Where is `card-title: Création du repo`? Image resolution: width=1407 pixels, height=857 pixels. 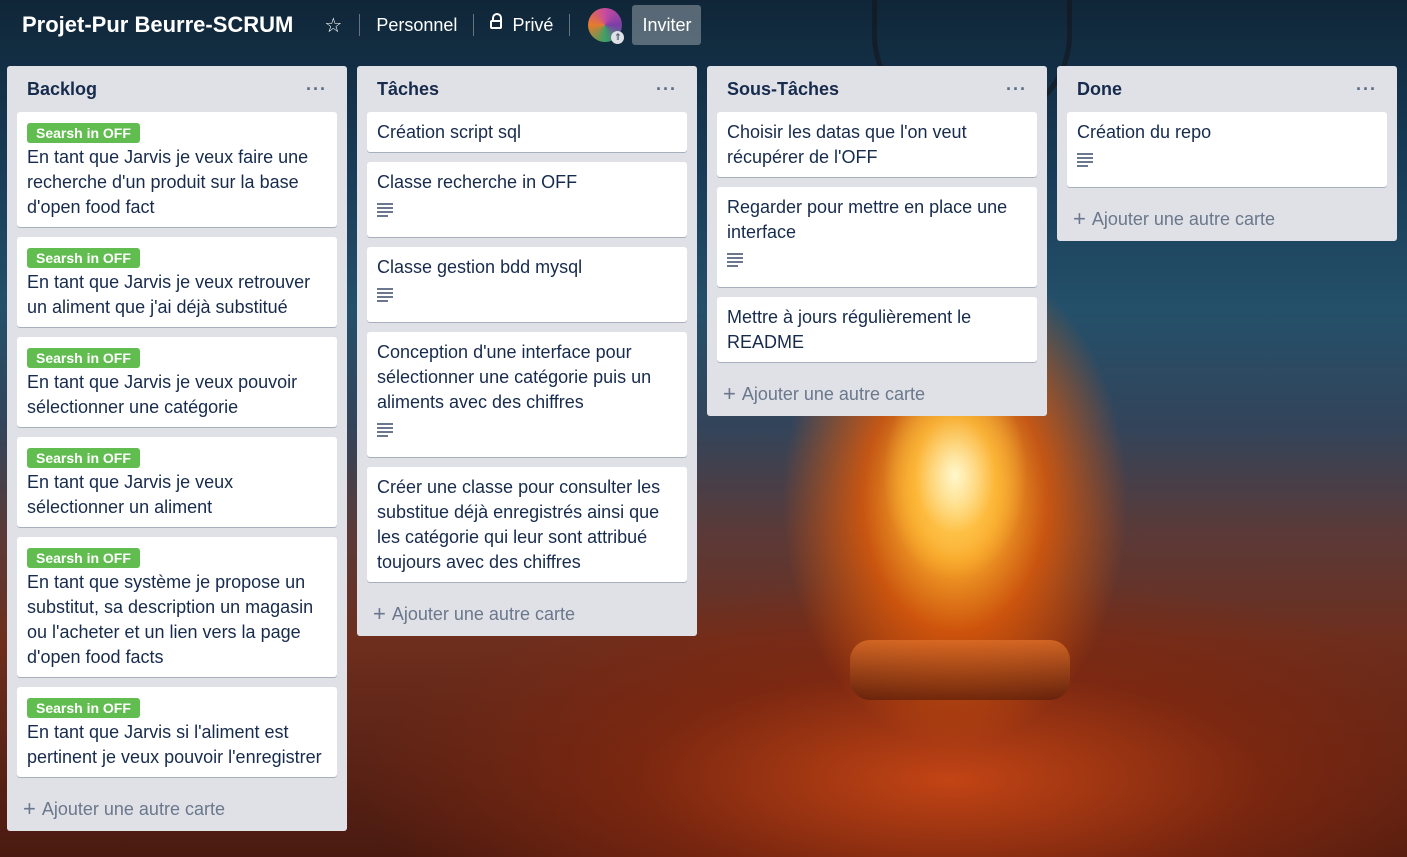
card-title: Création du repo is located at coordinates (1144, 132).